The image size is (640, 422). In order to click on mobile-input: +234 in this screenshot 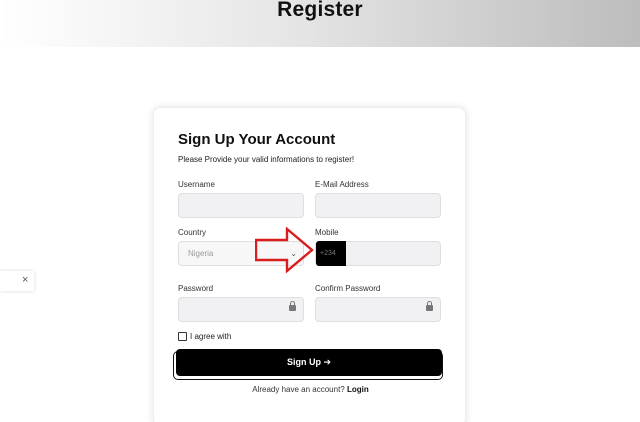, I will do `click(378, 253)`.